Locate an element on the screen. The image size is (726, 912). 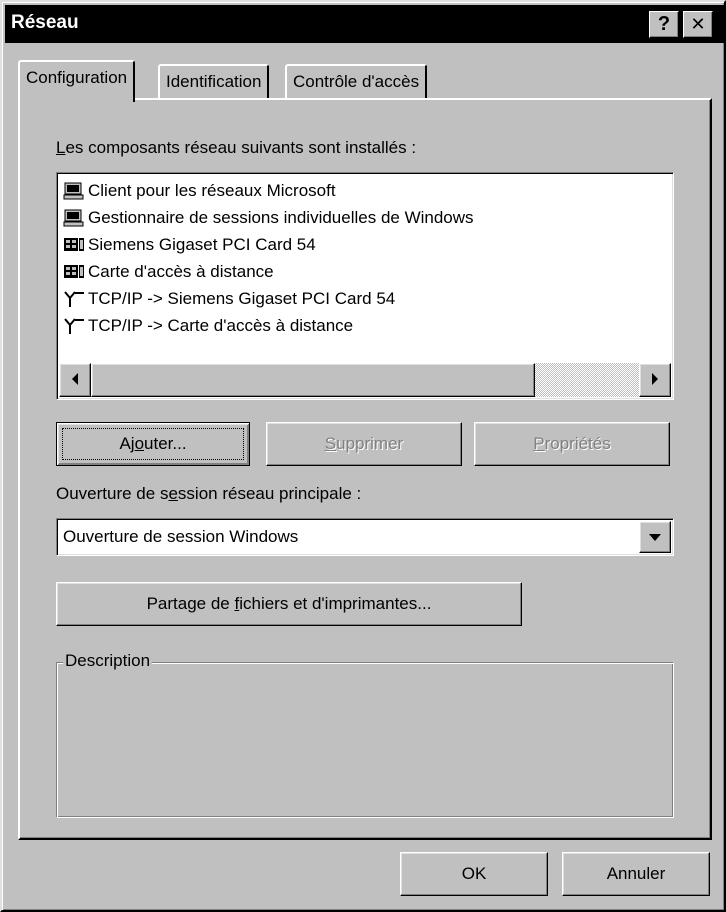
dropdown-button is located at coordinates (655, 537).